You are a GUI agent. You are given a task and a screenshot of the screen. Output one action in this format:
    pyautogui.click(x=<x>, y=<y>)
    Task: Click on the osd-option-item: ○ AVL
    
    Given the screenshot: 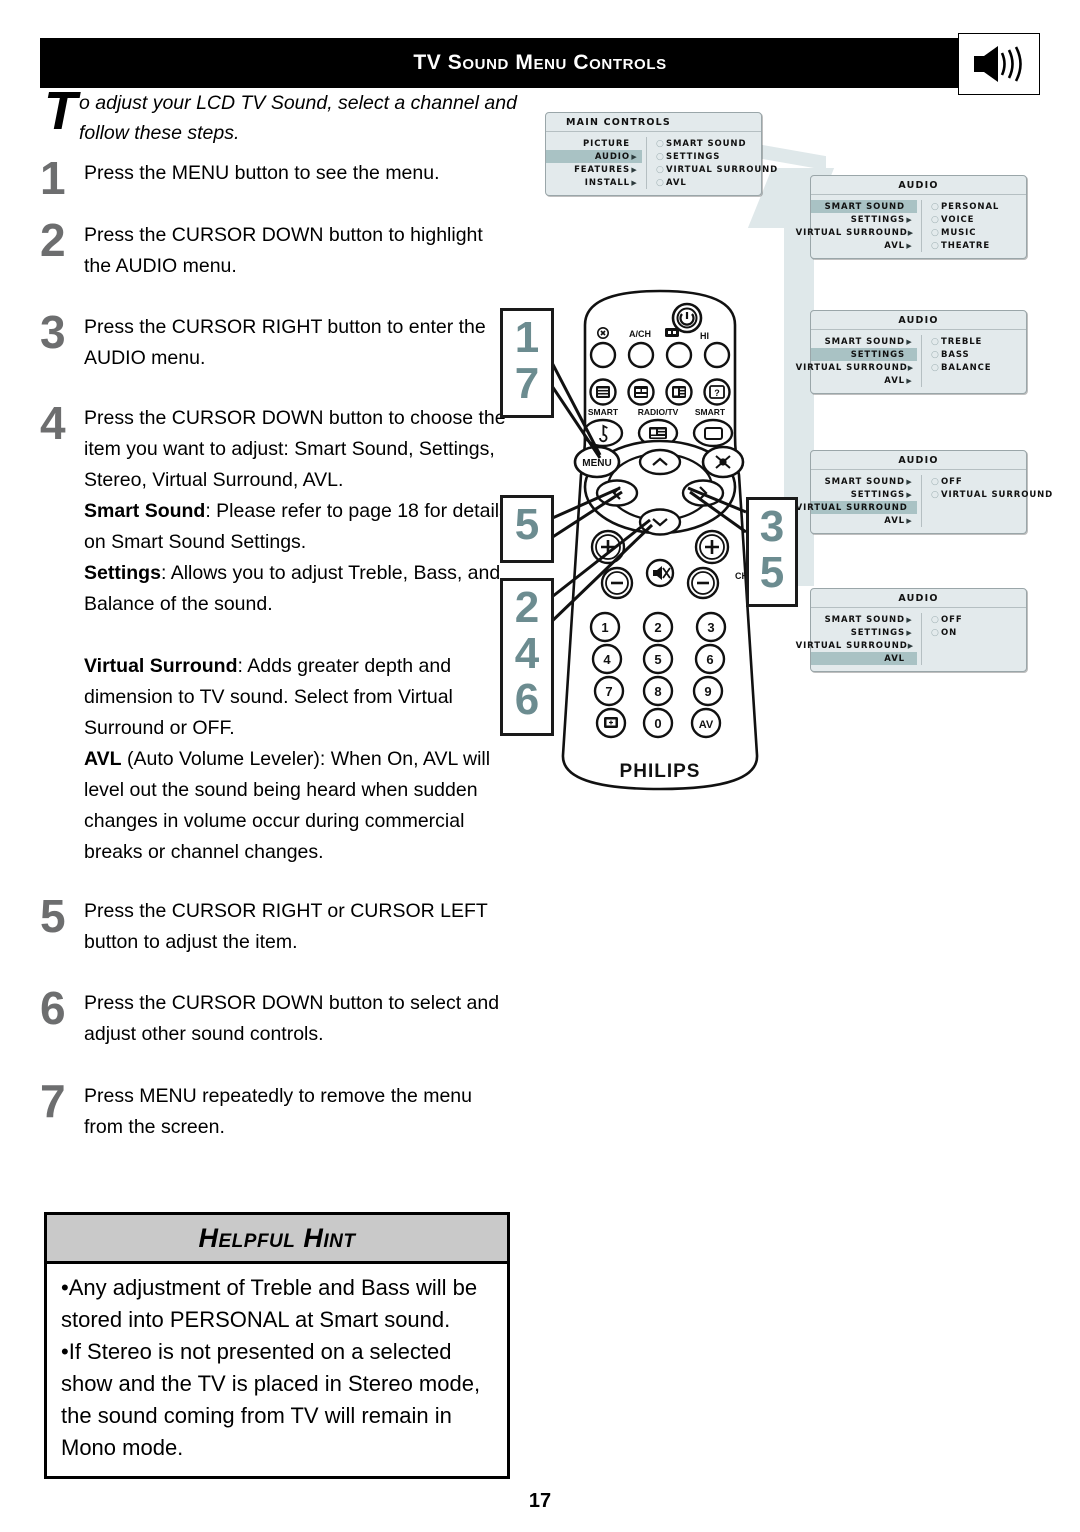 What is the action you would take?
    pyautogui.click(x=717, y=182)
    